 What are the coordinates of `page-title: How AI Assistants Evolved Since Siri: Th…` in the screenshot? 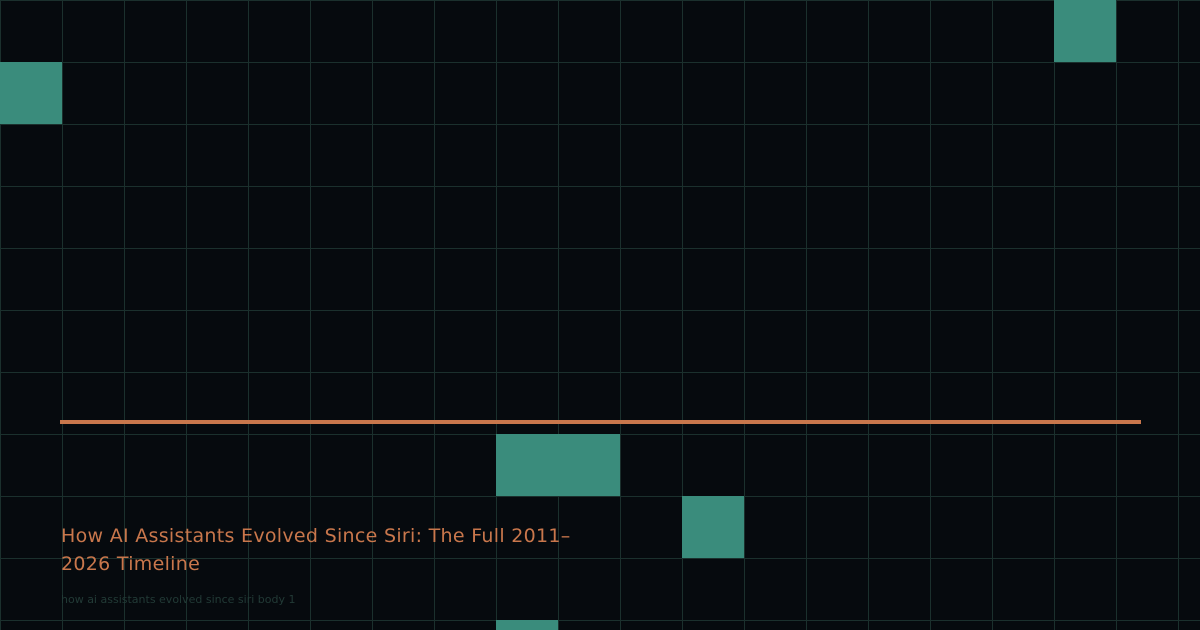 It's located at (316, 550).